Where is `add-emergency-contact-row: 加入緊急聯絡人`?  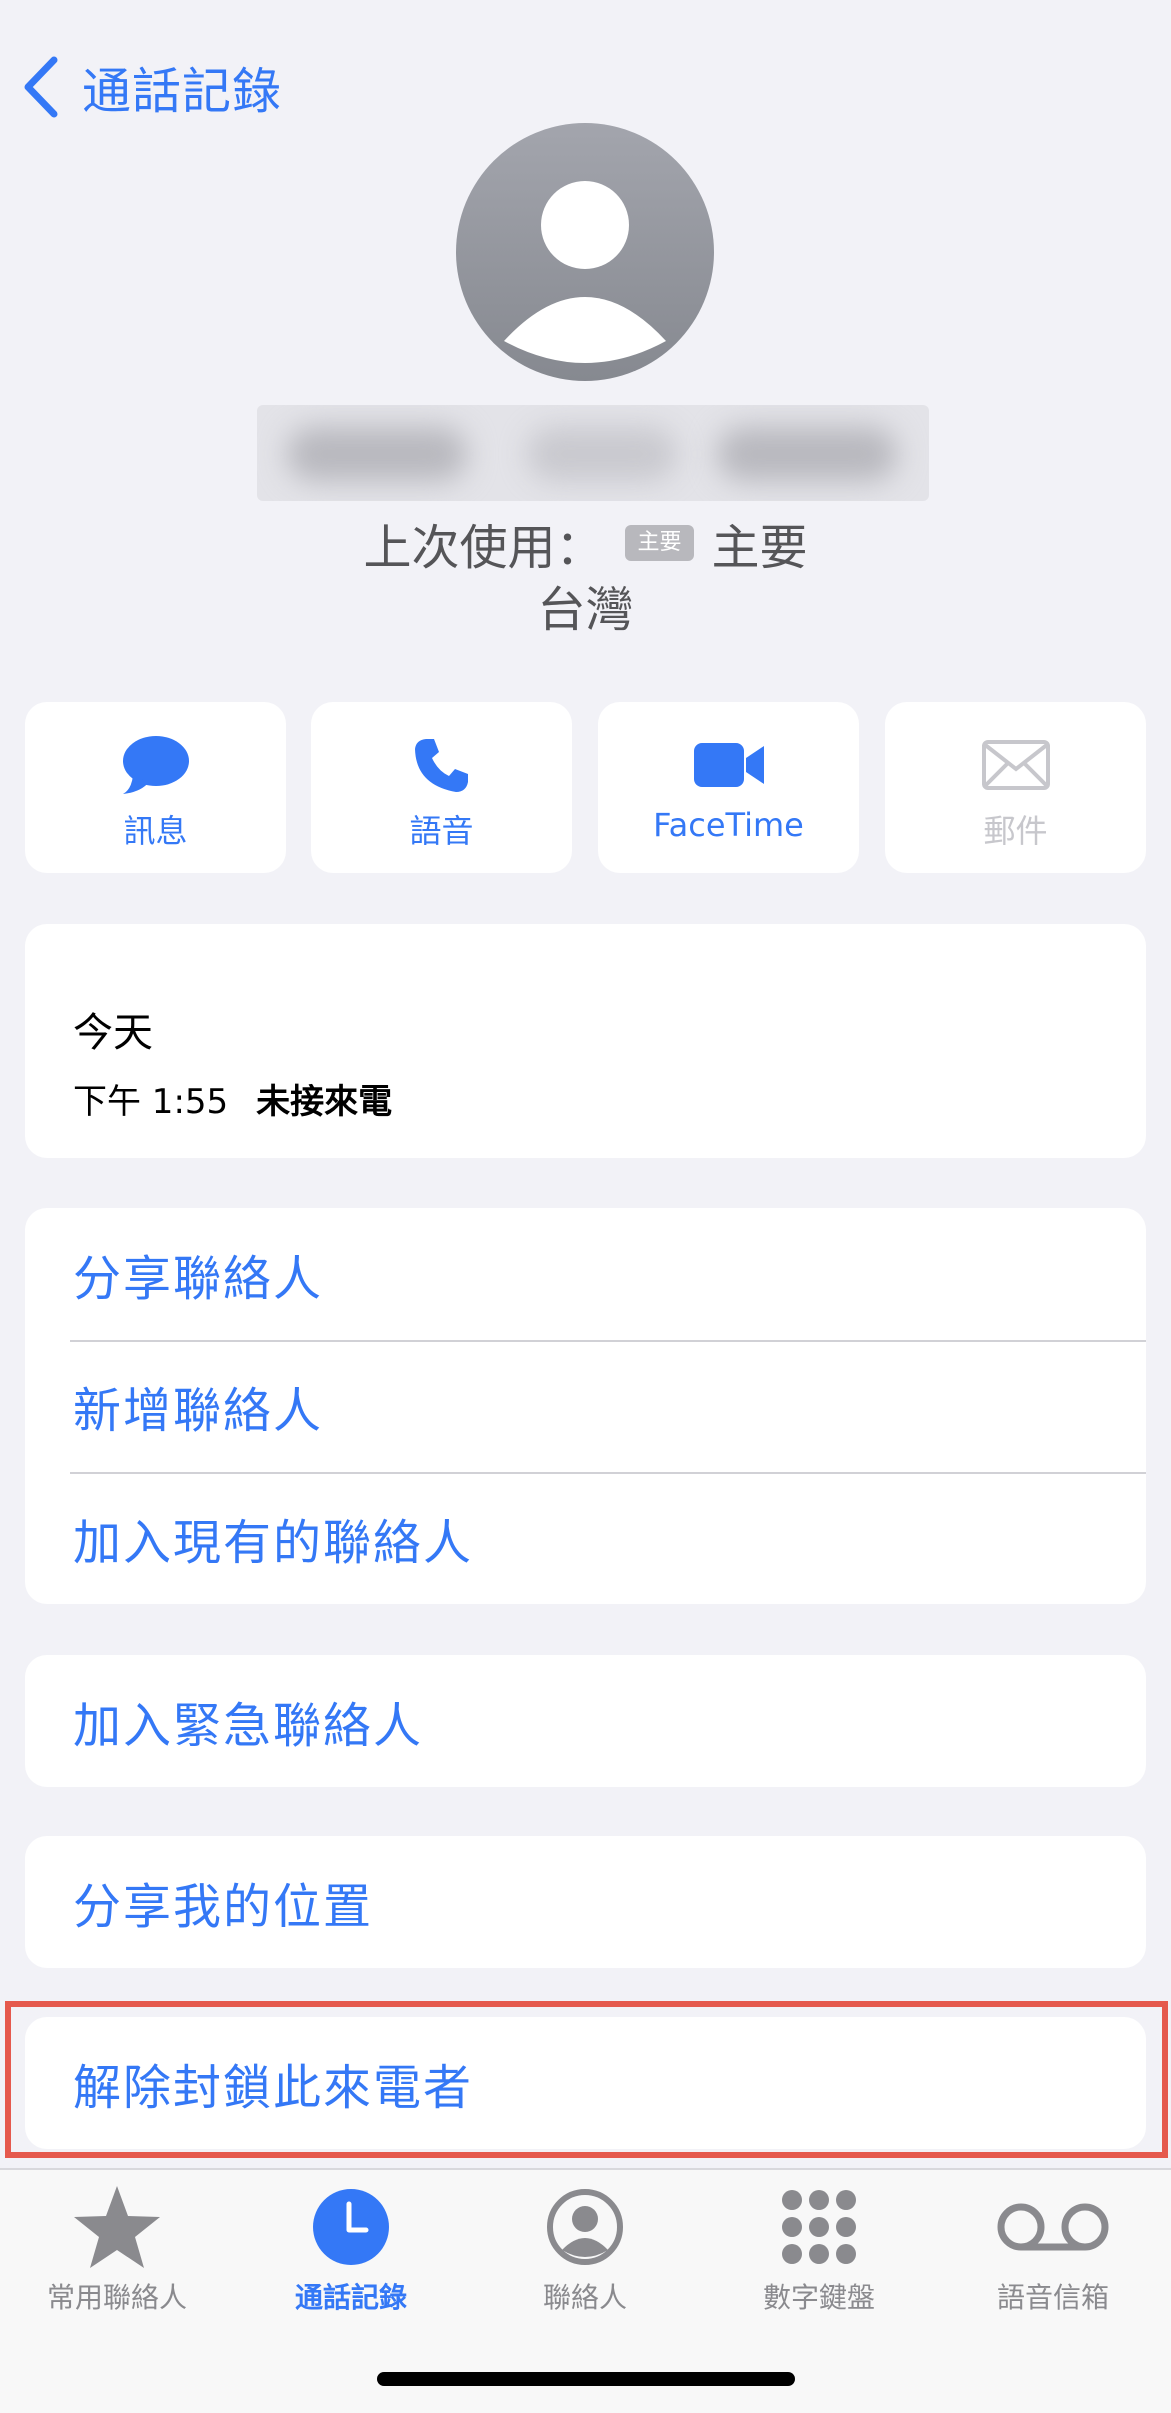
add-emergency-contact-row: 加入緊急聯絡人 is located at coordinates (585, 1721).